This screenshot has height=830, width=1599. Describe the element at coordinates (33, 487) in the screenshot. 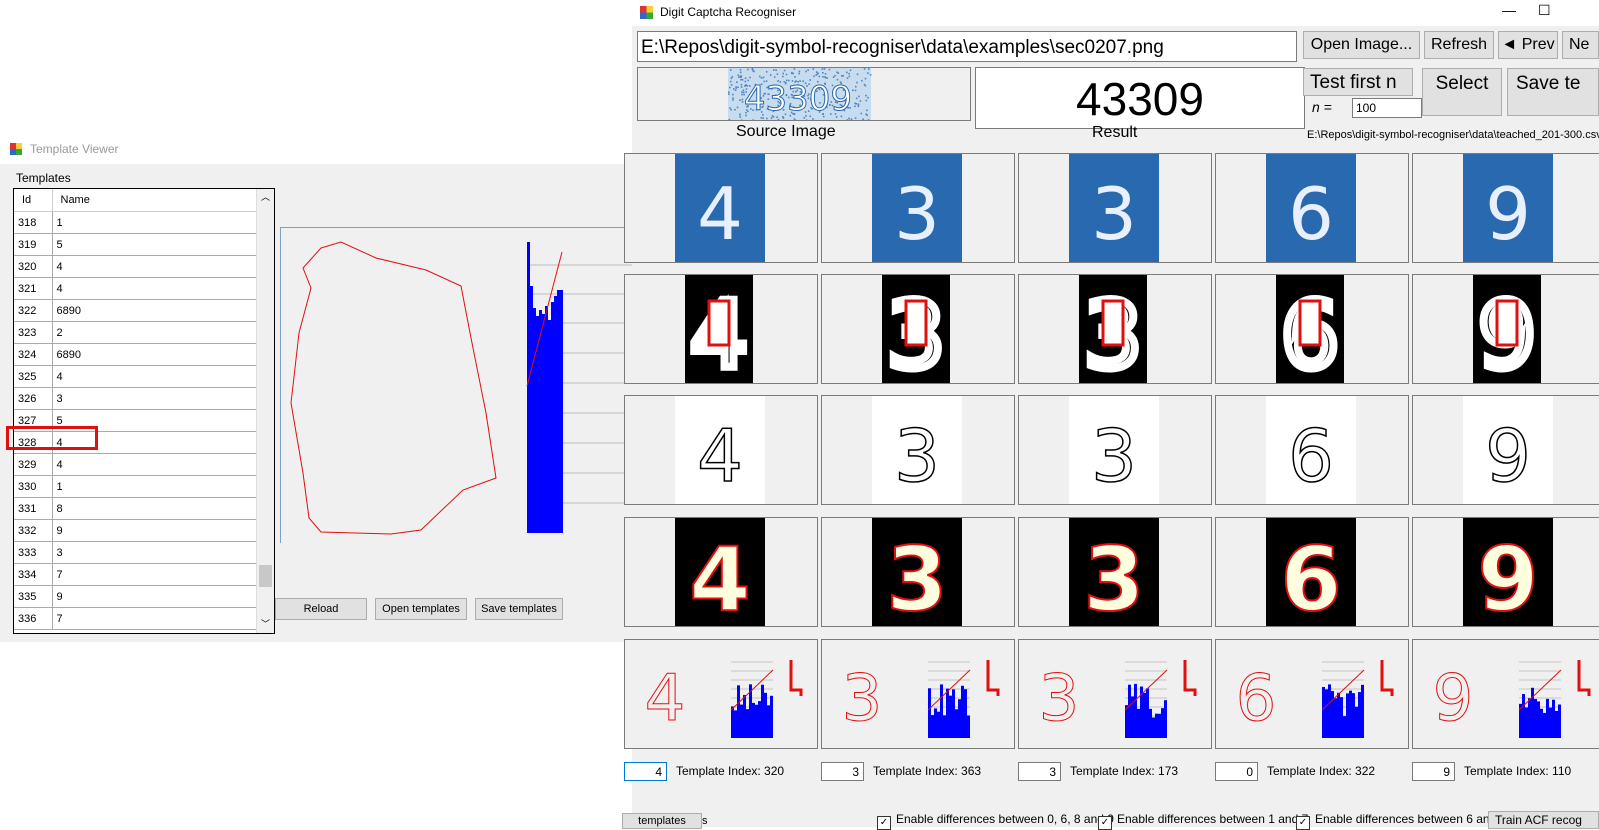

I see `cell-id: 330` at that location.